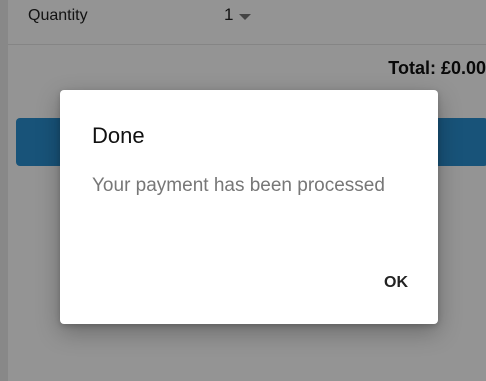  I want to click on ok-button: OK, so click(396, 283).